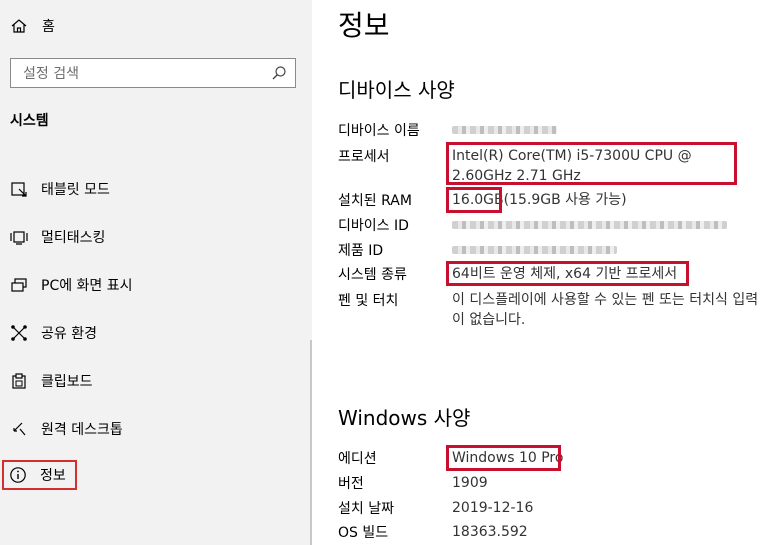  Describe the element at coordinates (396, 90) in the screenshot. I see `device-specs-heading: 디바이스 사양` at that location.